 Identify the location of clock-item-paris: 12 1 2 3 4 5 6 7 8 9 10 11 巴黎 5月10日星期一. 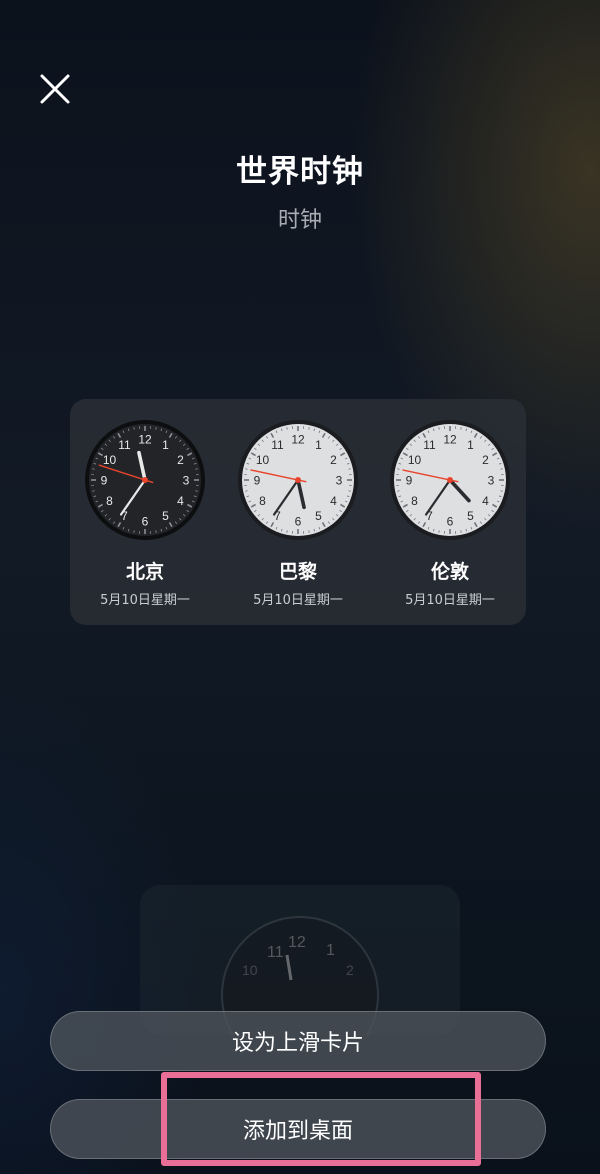
(298, 513).